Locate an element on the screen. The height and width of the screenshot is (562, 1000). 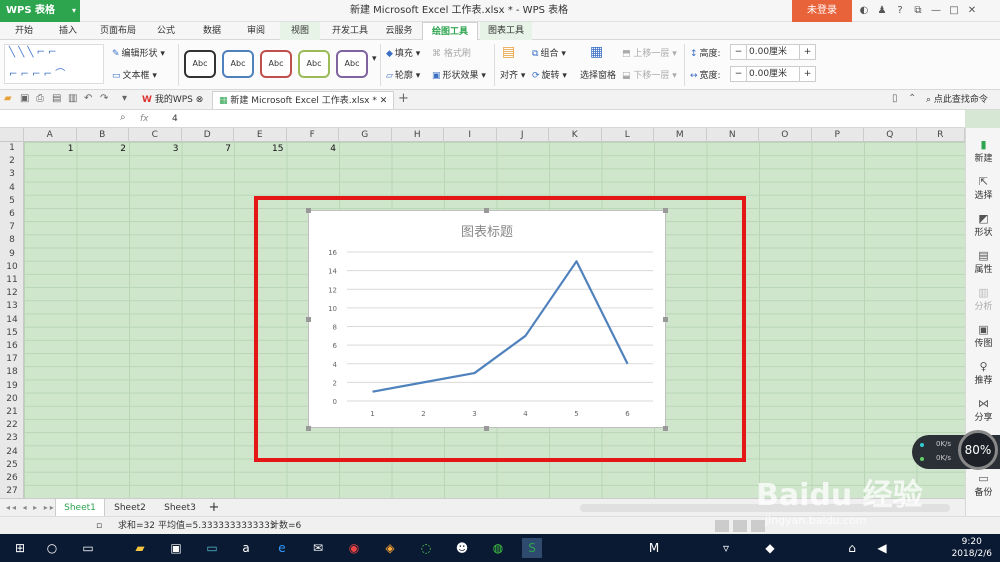
shape-style-black: Abc is located at coordinates (200, 64).